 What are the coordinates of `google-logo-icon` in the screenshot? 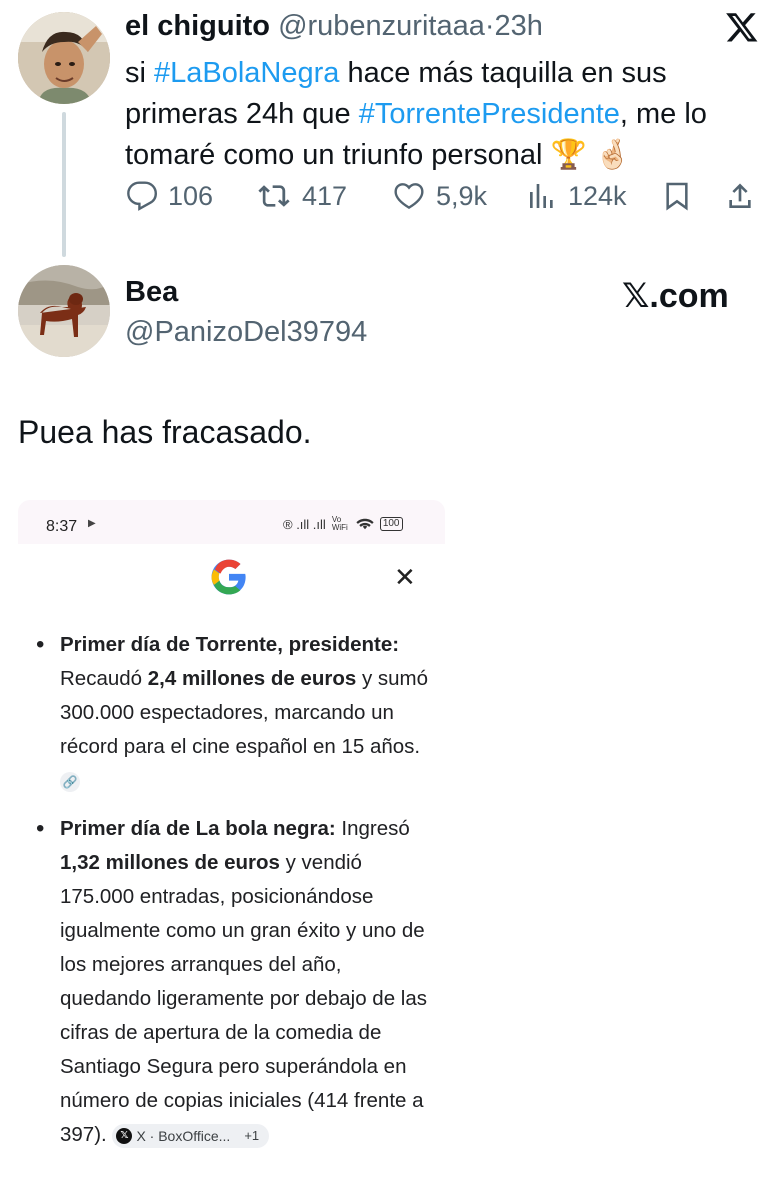 It's located at (228, 577).